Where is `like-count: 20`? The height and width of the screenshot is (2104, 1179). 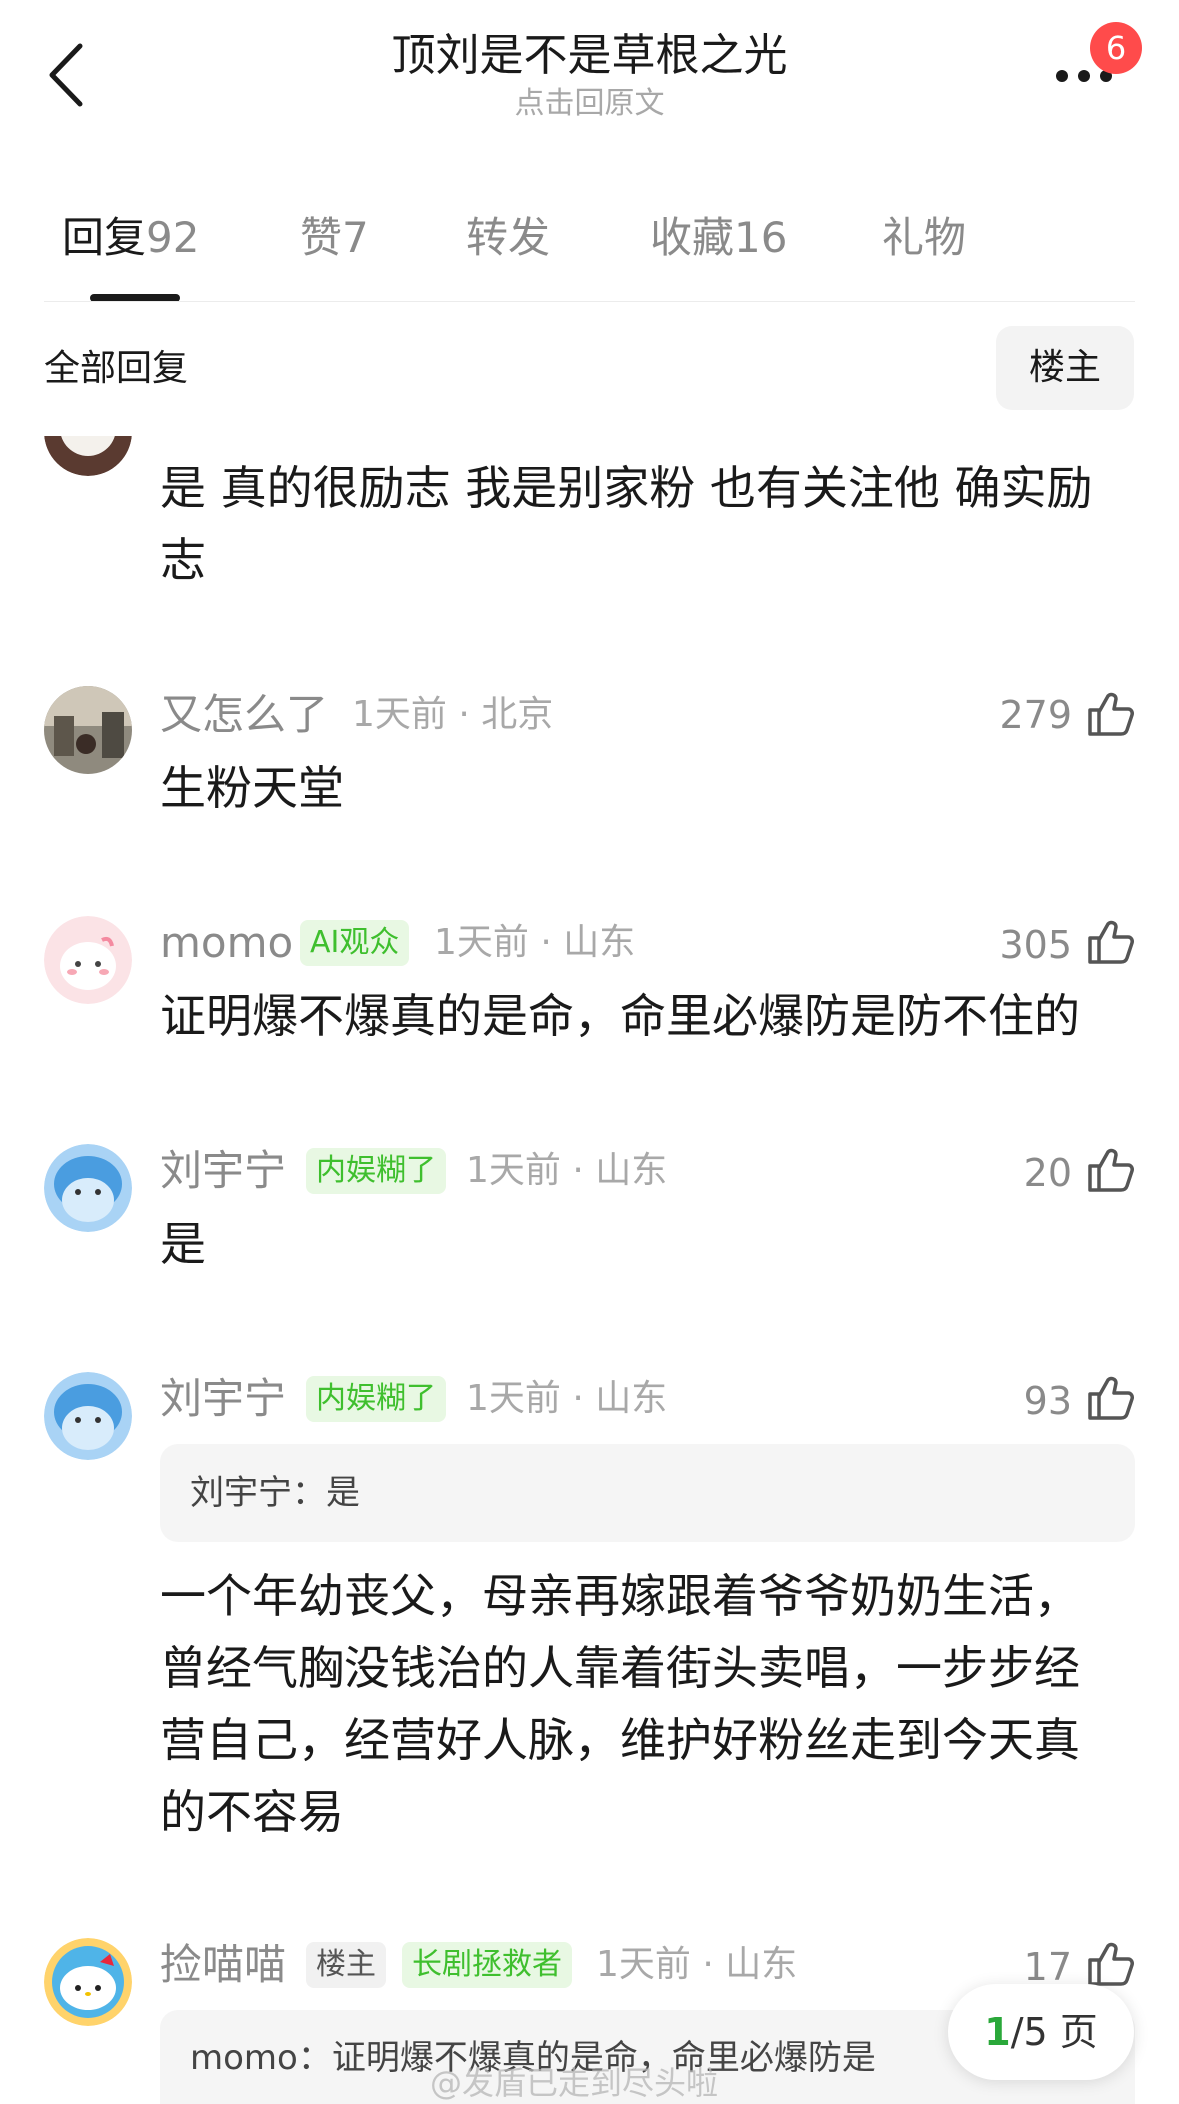 like-count: 20 is located at coordinates (1047, 1173).